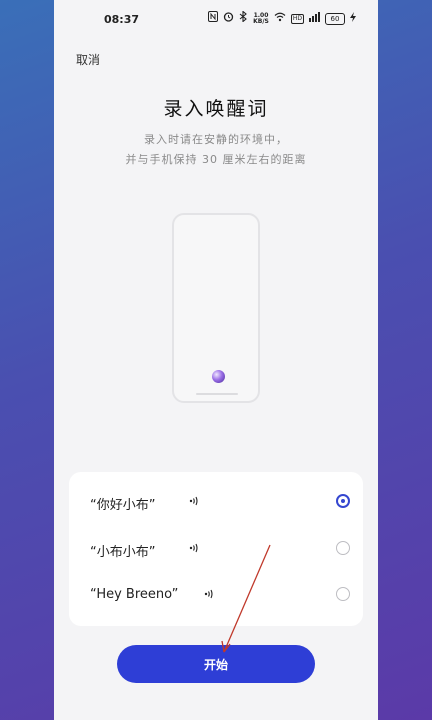 This screenshot has height=720, width=432. I want to click on bluetooth-icon, so click(243, 18).